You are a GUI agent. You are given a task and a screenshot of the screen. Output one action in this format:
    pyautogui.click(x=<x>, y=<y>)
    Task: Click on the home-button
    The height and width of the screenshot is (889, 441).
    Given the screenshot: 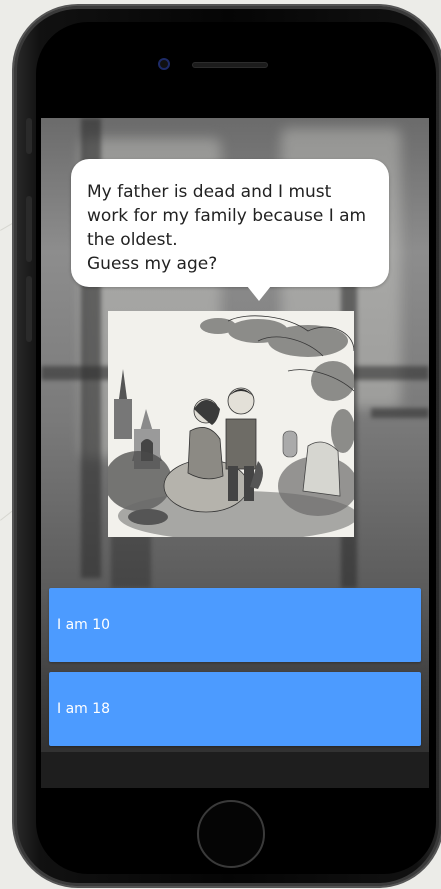 What is the action you would take?
    pyautogui.click(x=231, y=834)
    